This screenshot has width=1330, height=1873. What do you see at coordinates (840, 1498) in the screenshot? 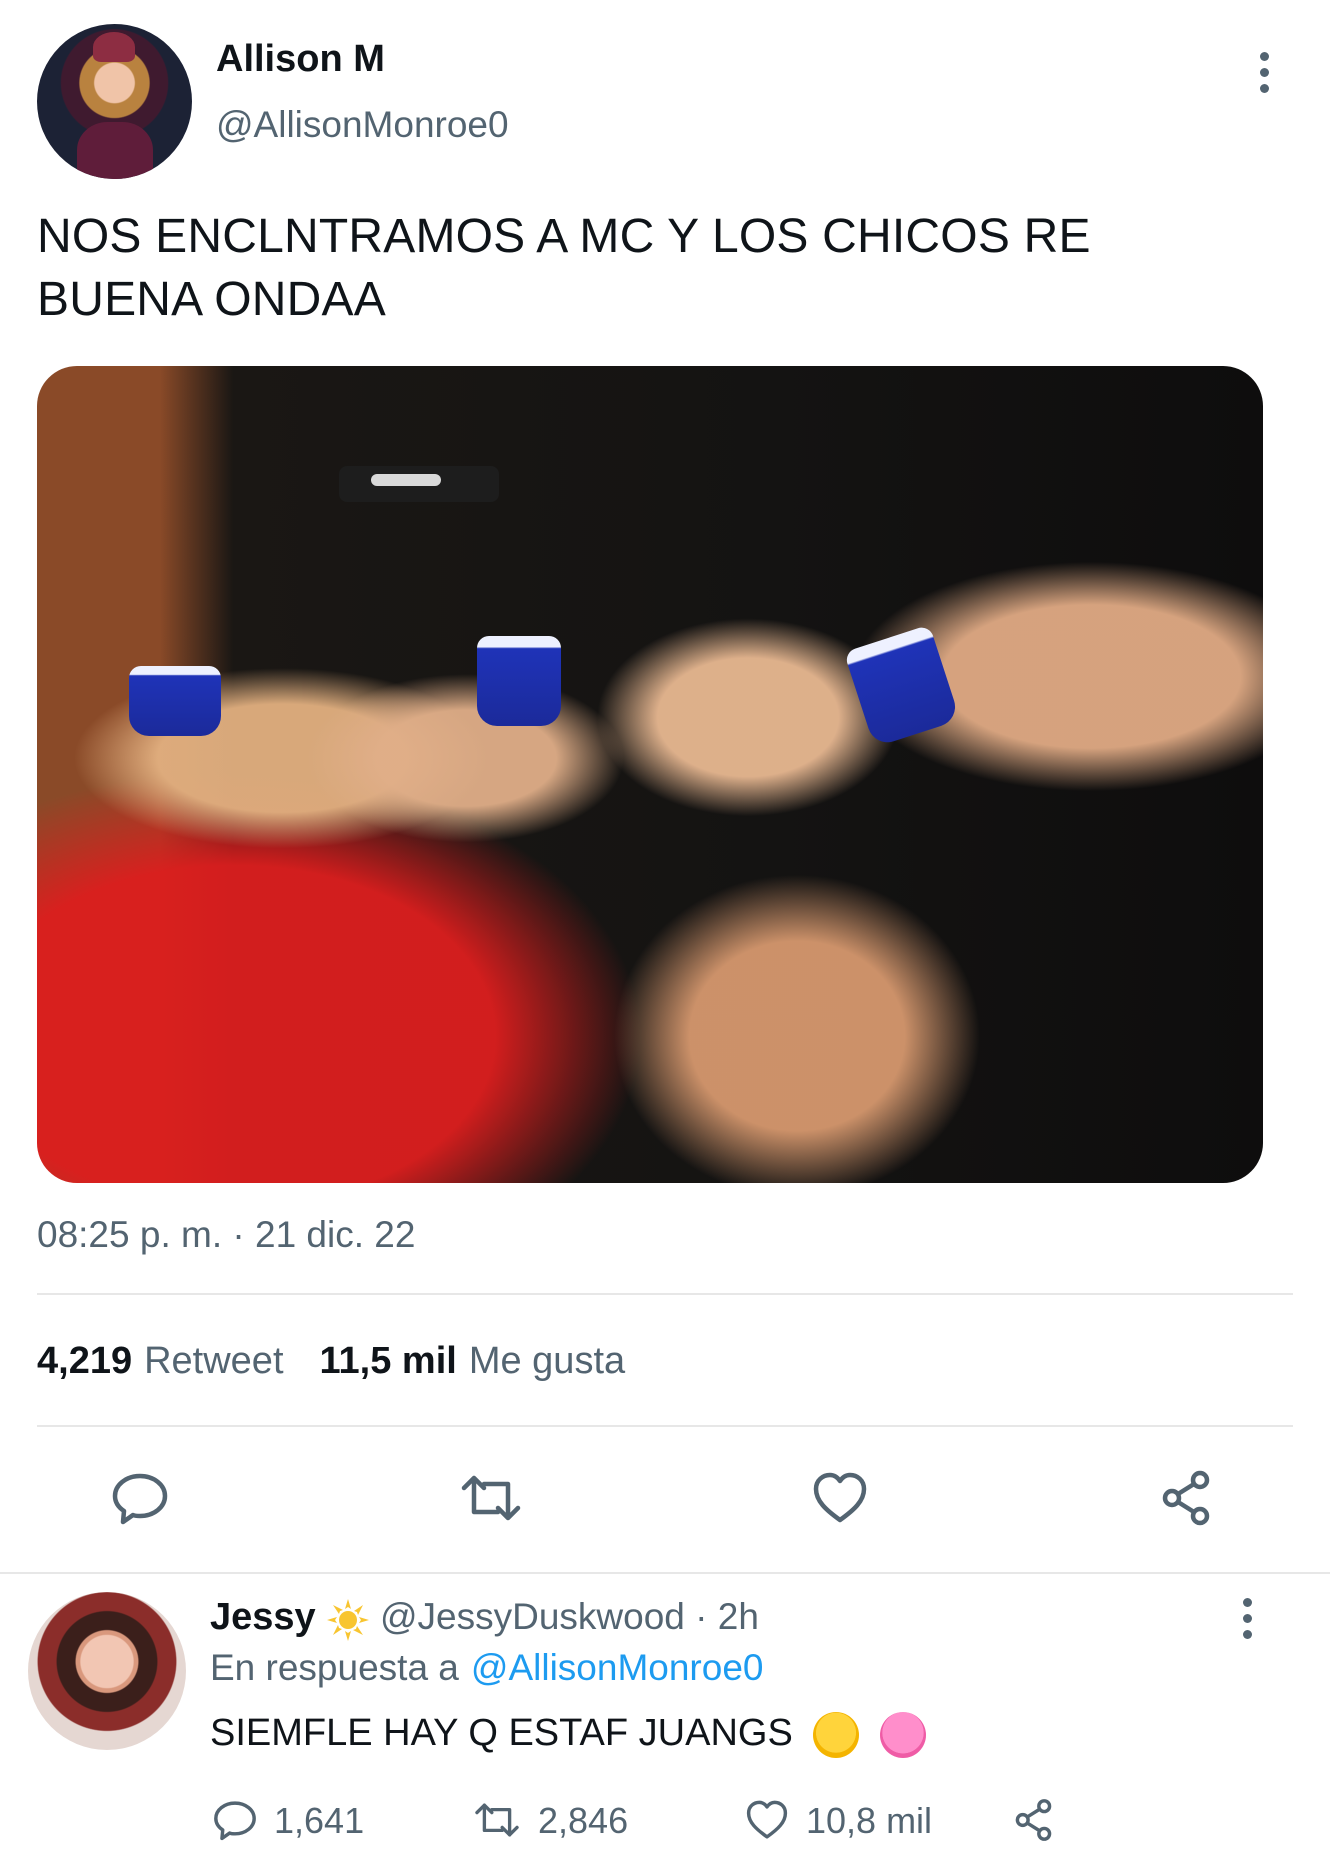
I see `like-icon` at bounding box center [840, 1498].